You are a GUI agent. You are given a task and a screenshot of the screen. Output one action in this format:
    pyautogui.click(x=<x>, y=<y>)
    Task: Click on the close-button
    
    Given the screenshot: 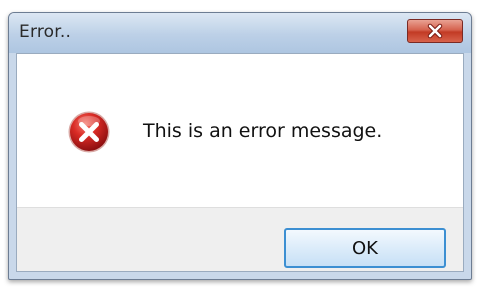 What is the action you would take?
    pyautogui.click(x=435, y=31)
    